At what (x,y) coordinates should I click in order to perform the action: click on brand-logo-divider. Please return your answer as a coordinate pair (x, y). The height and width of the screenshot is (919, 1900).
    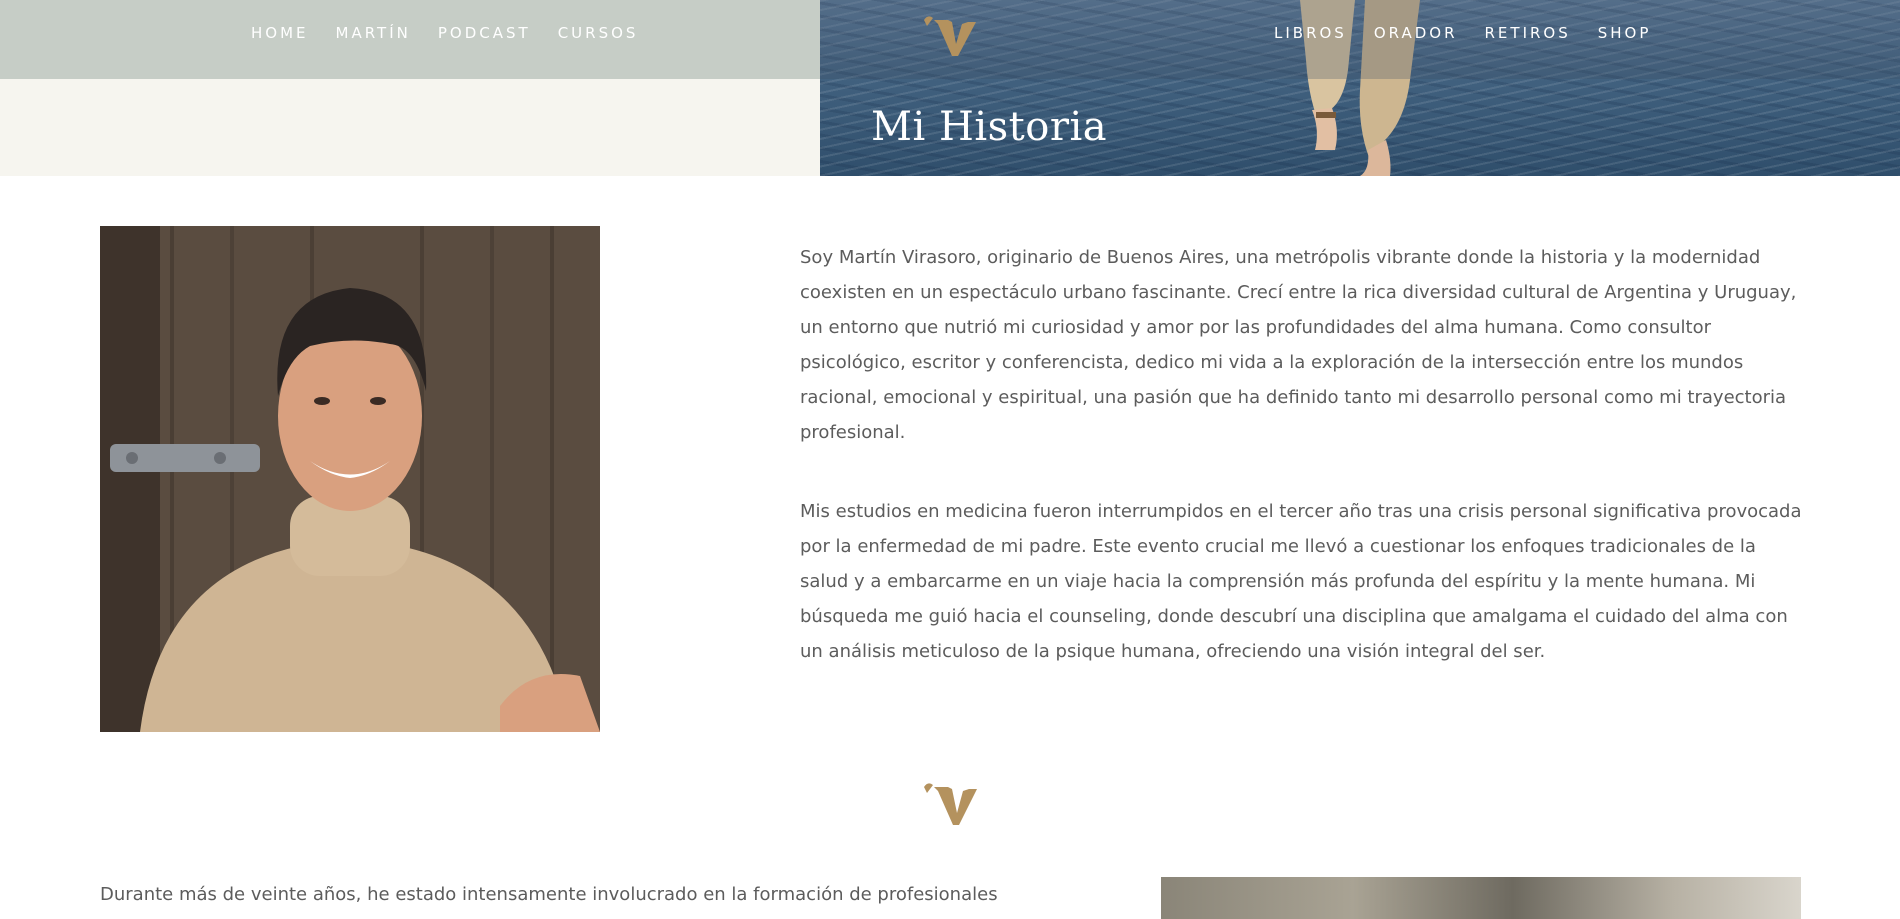
    Looking at the image, I should click on (950, 804).